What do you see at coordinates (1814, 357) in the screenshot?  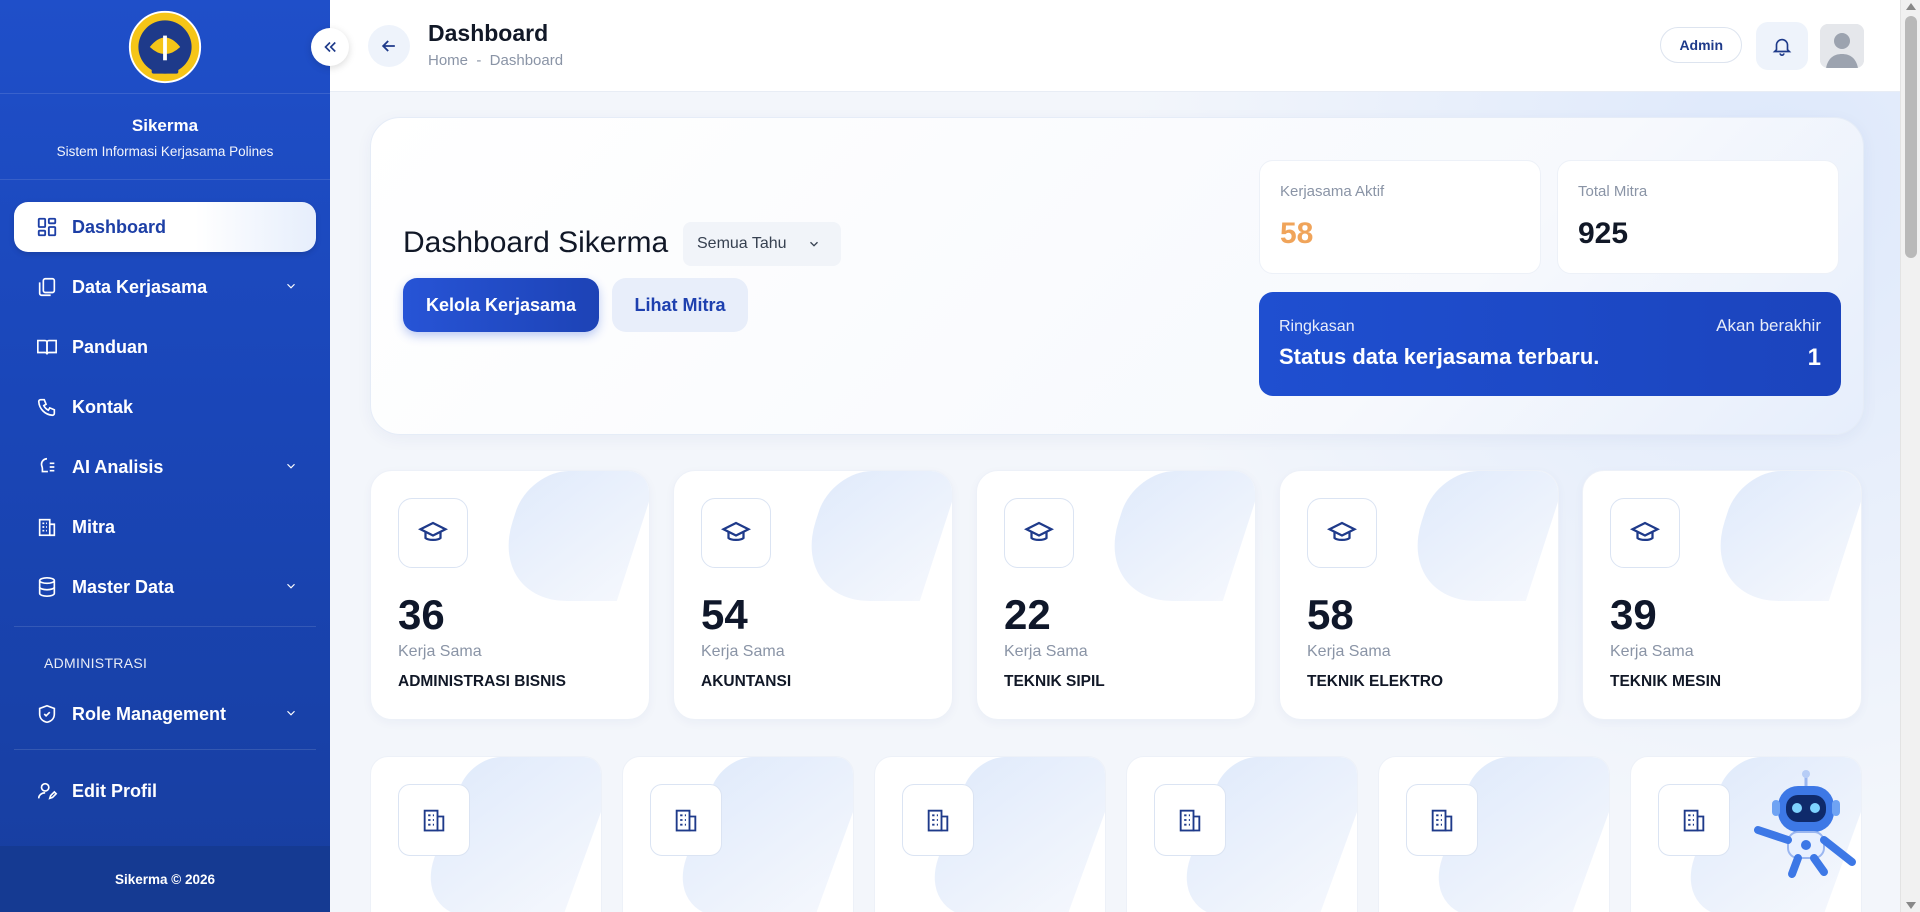 I see `expiring-value: 1` at bounding box center [1814, 357].